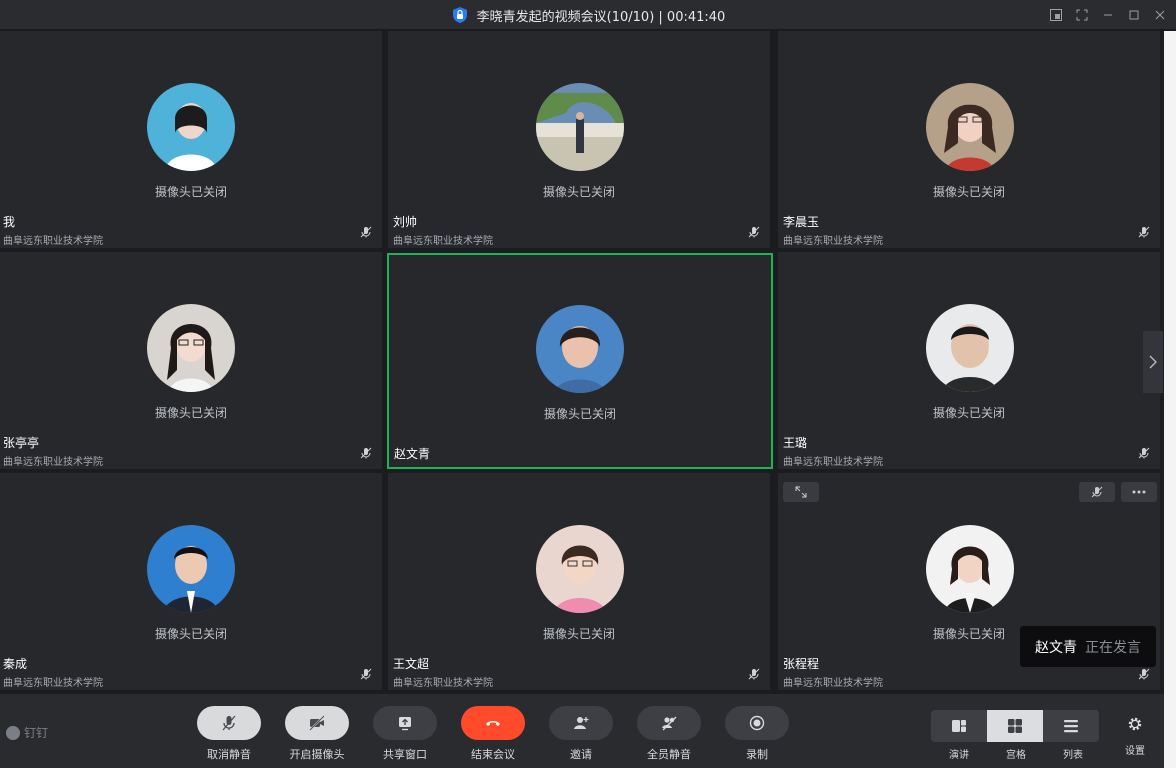  I want to click on participant-name: 刘帅, so click(405, 222).